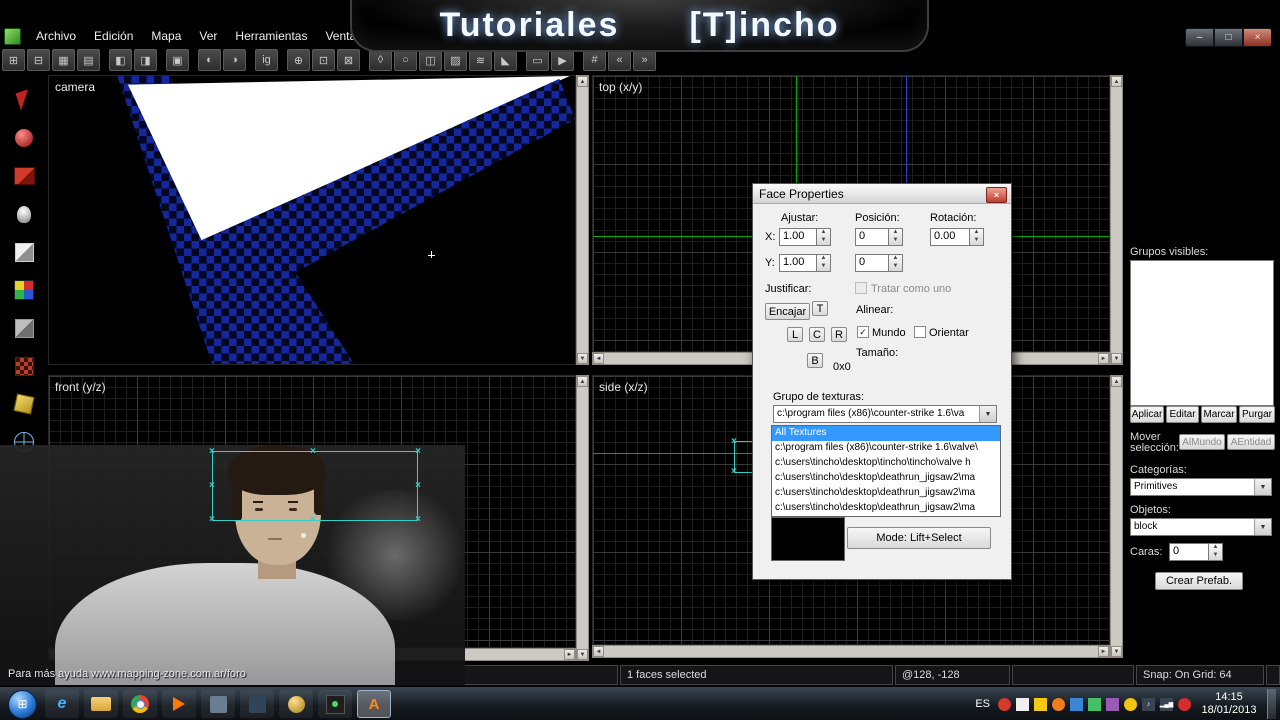 This screenshot has width=1280, height=720. Describe the element at coordinates (271, 36) in the screenshot. I see `menu-herramientas: Herramientas` at that location.